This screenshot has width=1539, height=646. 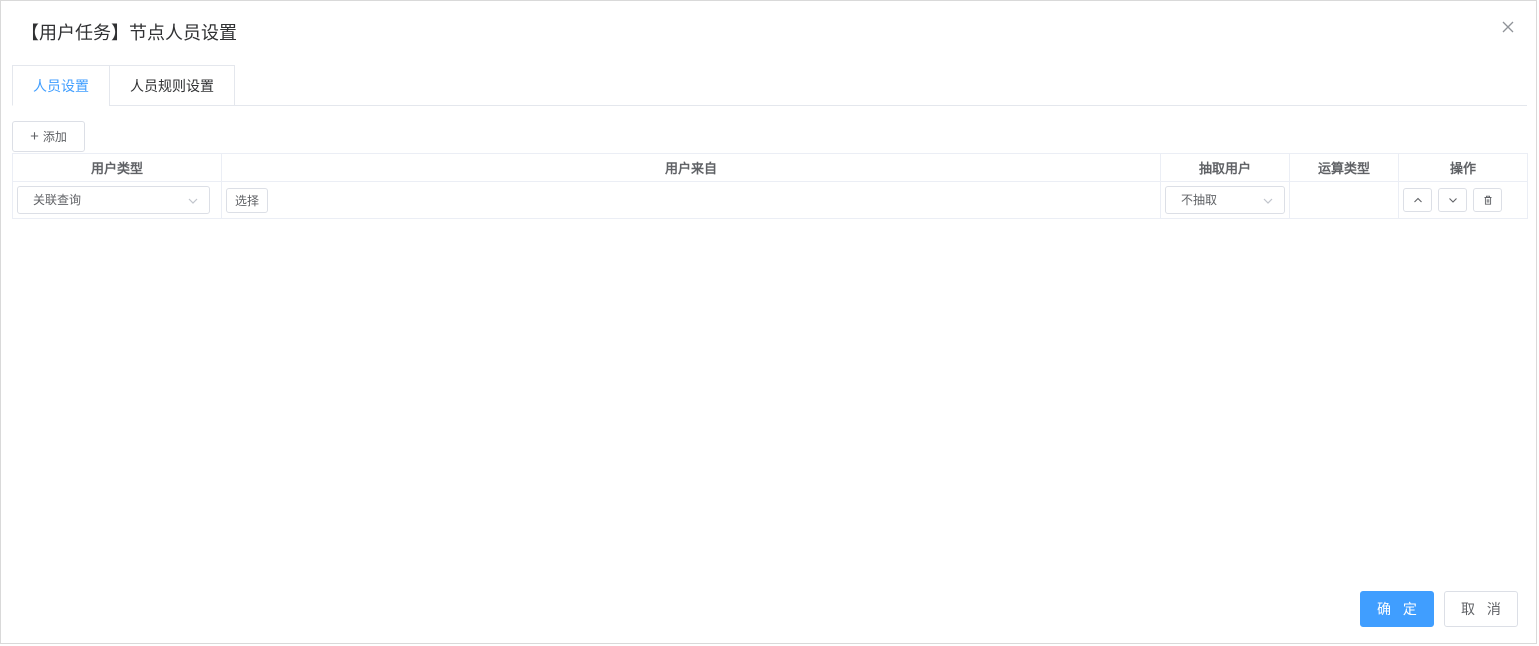 What do you see at coordinates (1199, 200) in the screenshot?
I see `extract-user-value: 不抽取` at bounding box center [1199, 200].